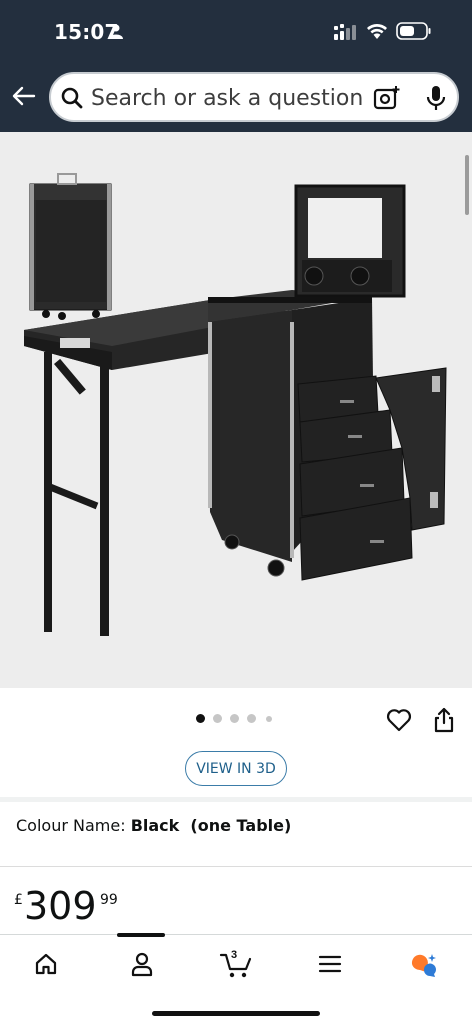 Image resolution: width=472 pixels, height=1024 pixels. I want to click on price-currency: £, so click(18, 900).